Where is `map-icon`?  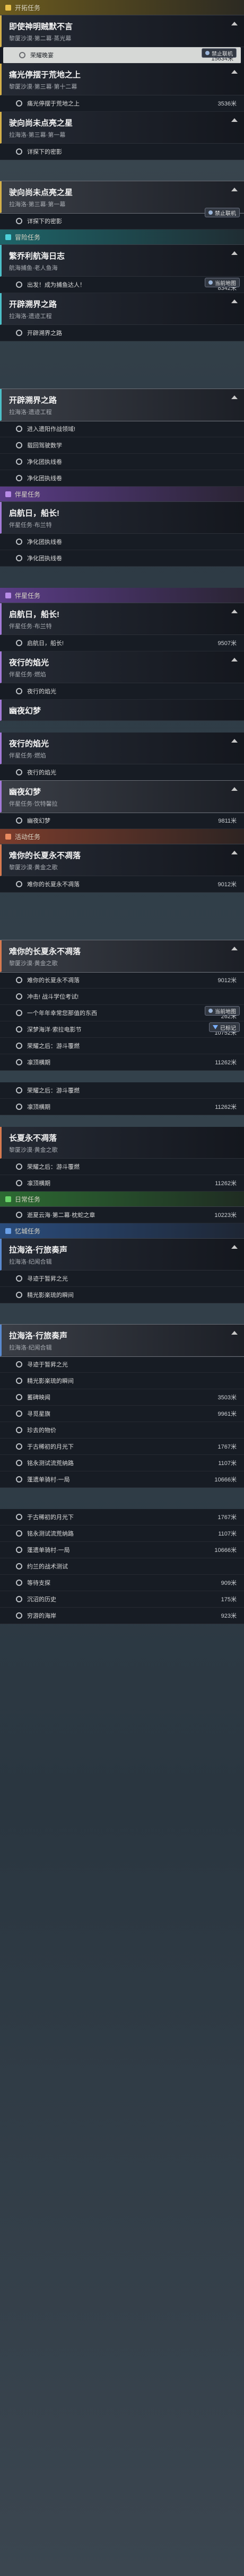 map-icon is located at coordinates (211, 282).